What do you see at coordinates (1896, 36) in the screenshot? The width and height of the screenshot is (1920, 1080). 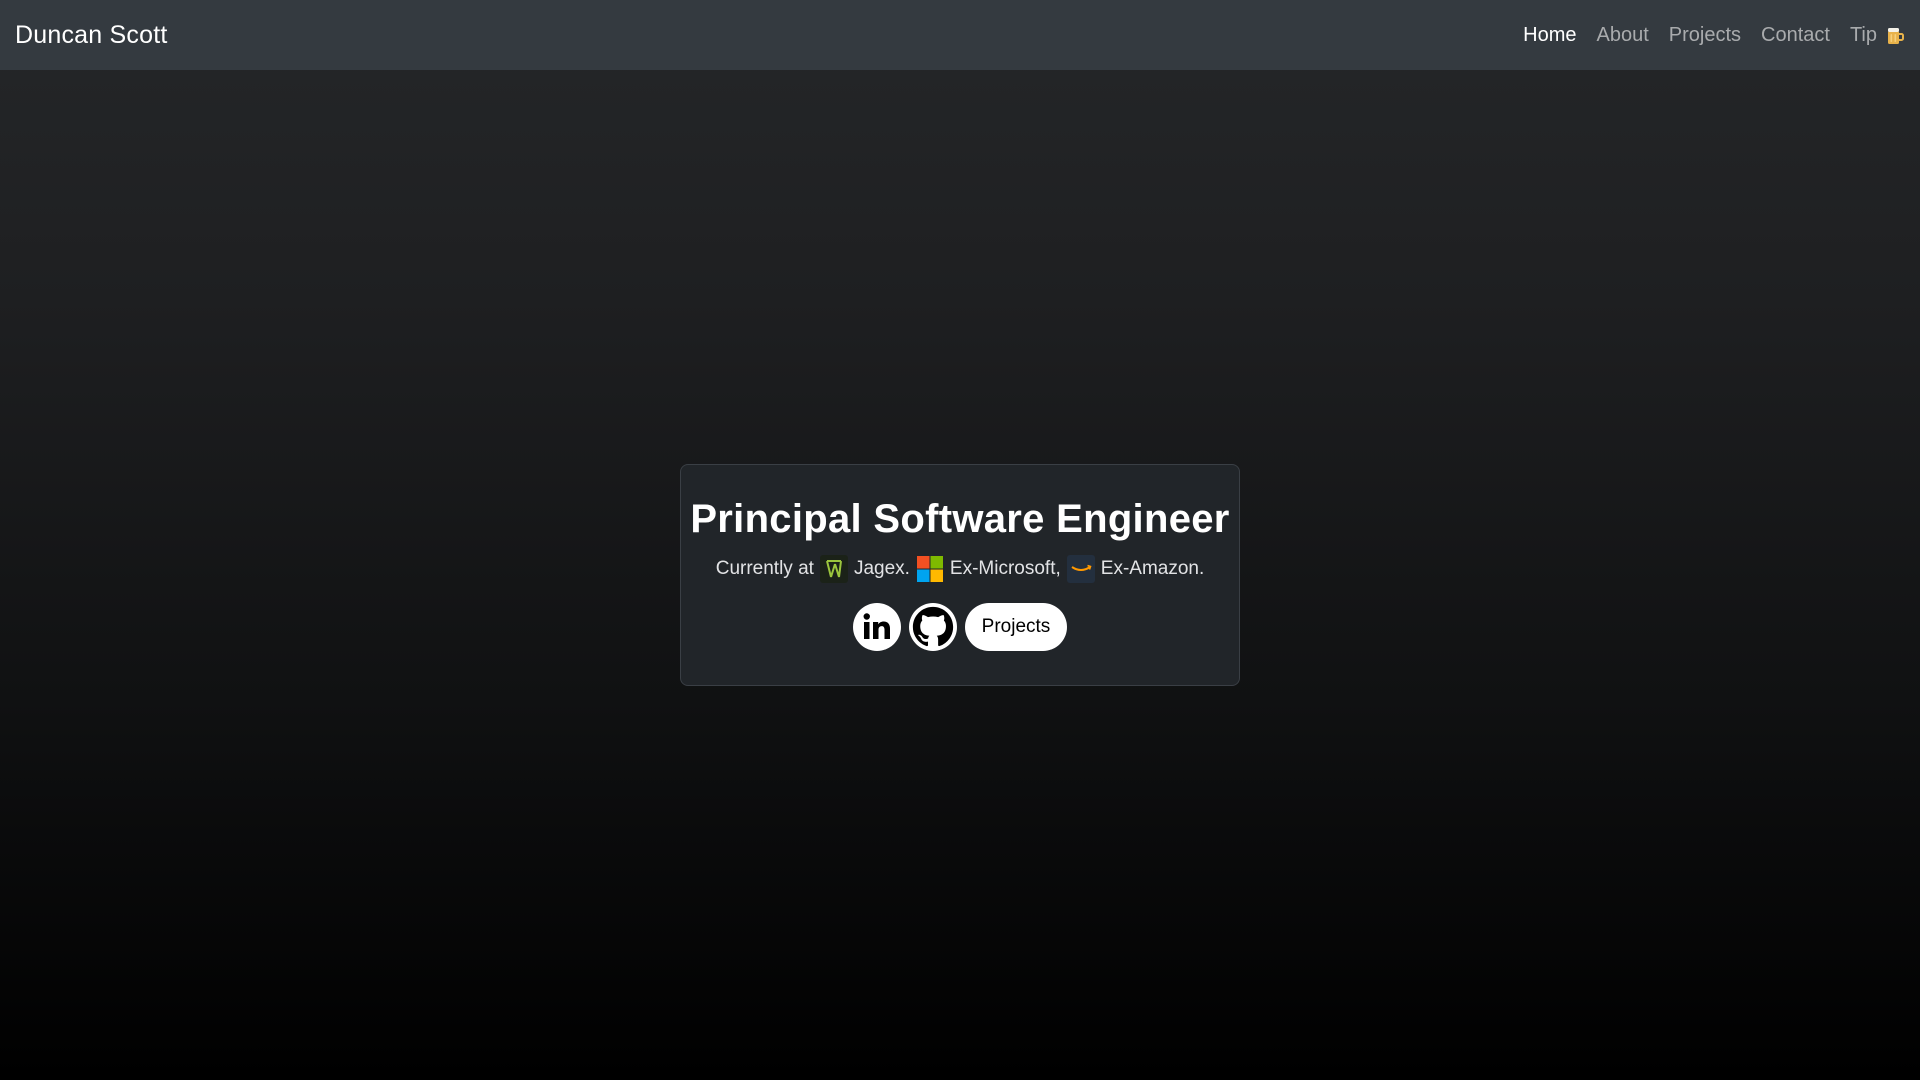 I see `beer-icon` at bounding box center [1896, 36].